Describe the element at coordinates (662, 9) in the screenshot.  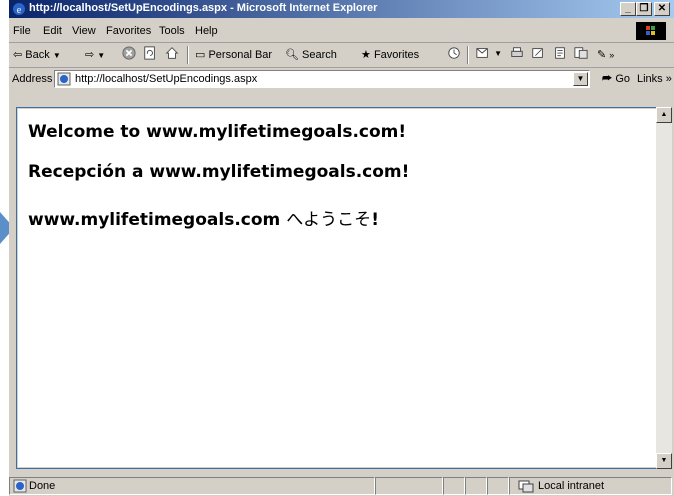
I see `close-button: ✕` at that location.